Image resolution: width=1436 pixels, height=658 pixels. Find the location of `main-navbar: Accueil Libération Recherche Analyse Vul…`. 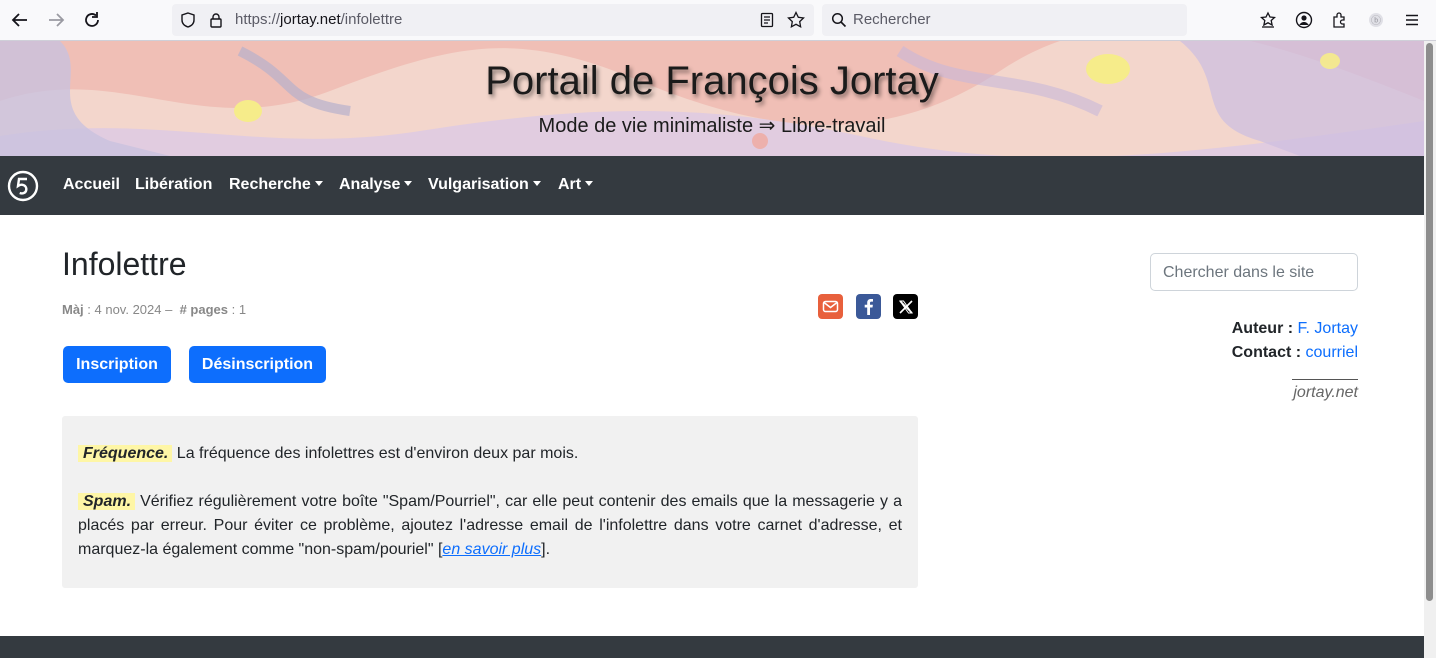

main-navbar: Accueil Libération Recherche Analyse Vul… is located at coordinates (712, 185).